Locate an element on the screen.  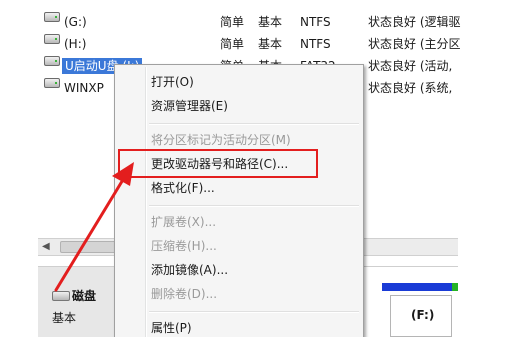
disk-label: 磁盘 is located at coordinates (84, 296).